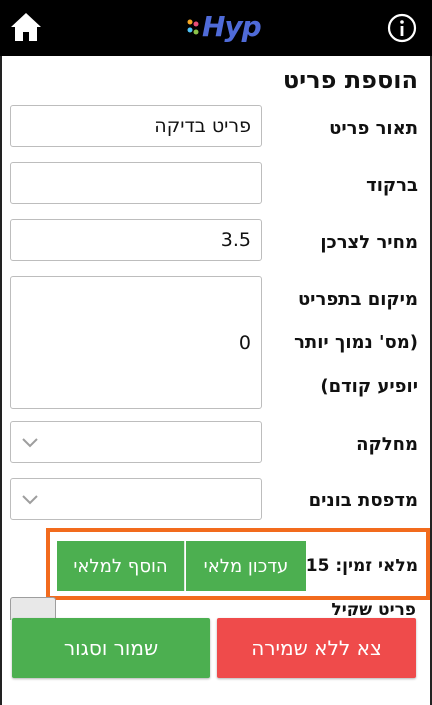 This screenshot has width=432, height=705. Describe the element at coordinates (402, 28) in the screenshot. I see `info-icon` at that location.